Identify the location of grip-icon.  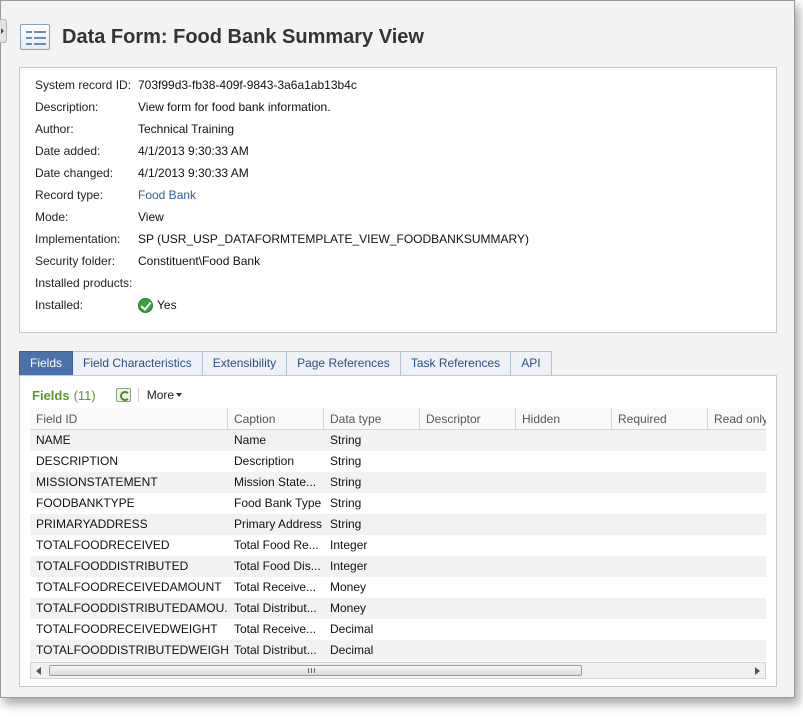
(311, 670).